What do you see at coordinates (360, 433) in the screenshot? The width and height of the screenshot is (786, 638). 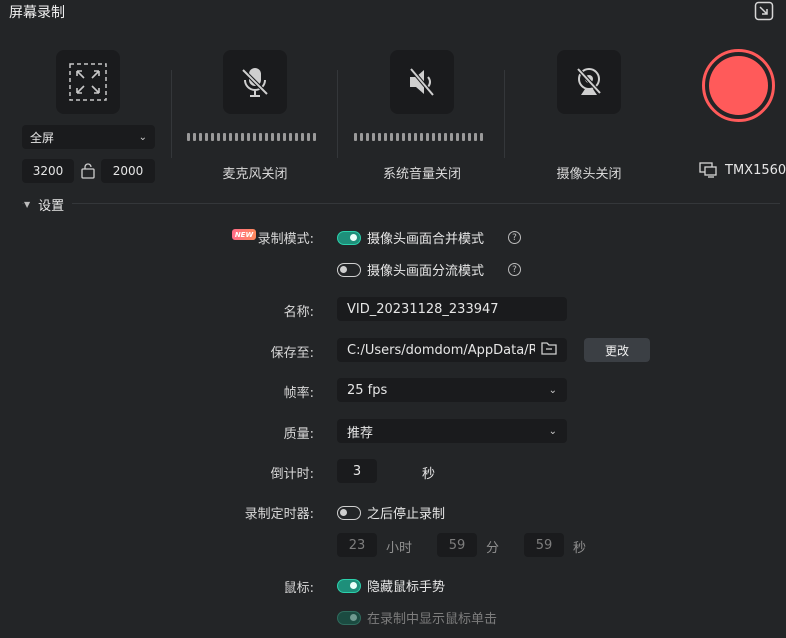 I see `quality-value: 推荐` at bounding box center [360, 433].